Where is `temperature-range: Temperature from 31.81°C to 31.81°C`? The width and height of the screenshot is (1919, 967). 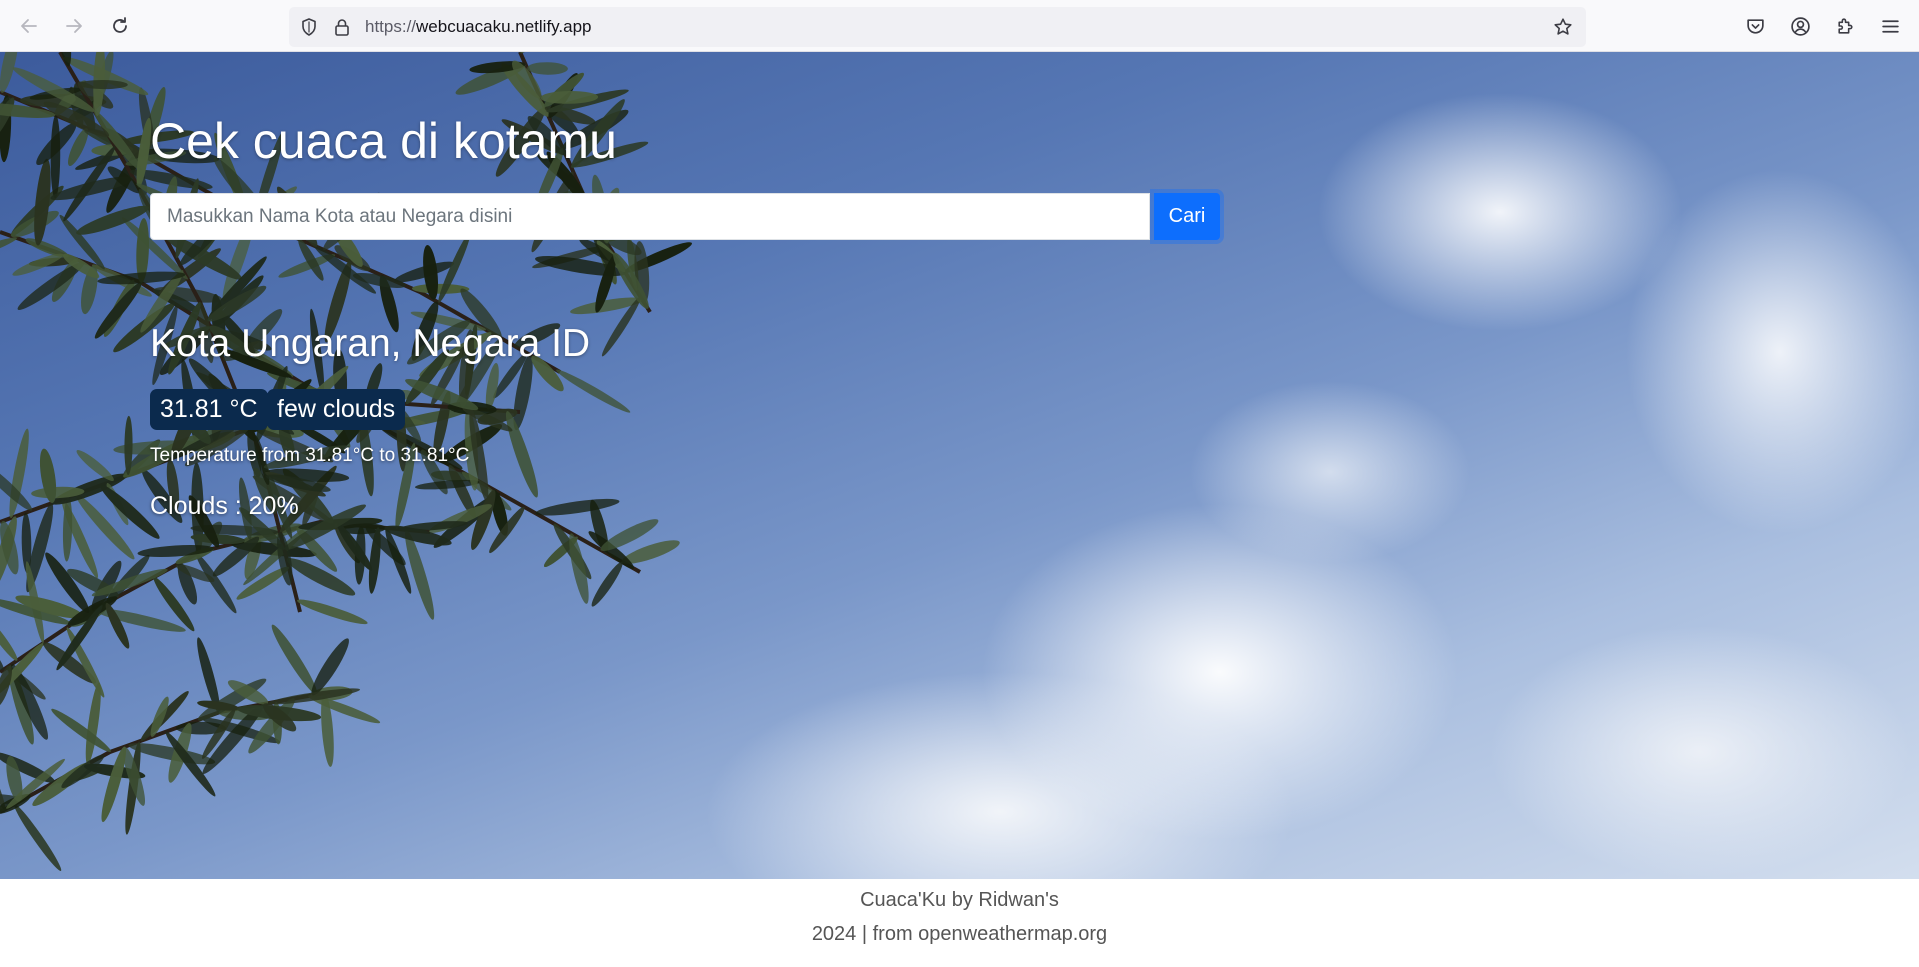 temperature-range: Temperature from 31.81°C to 31.81°C is located at coordinates (310, 455).